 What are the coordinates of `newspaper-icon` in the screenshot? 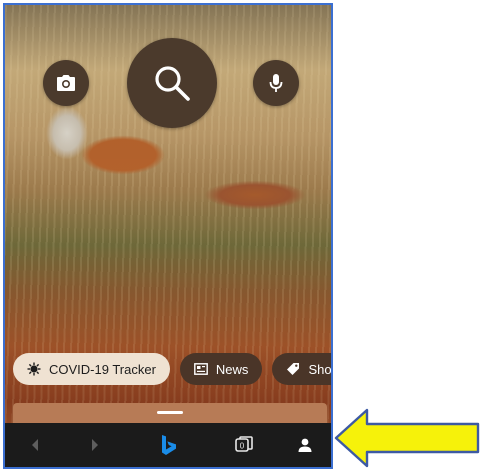 It's located at (201, 369).